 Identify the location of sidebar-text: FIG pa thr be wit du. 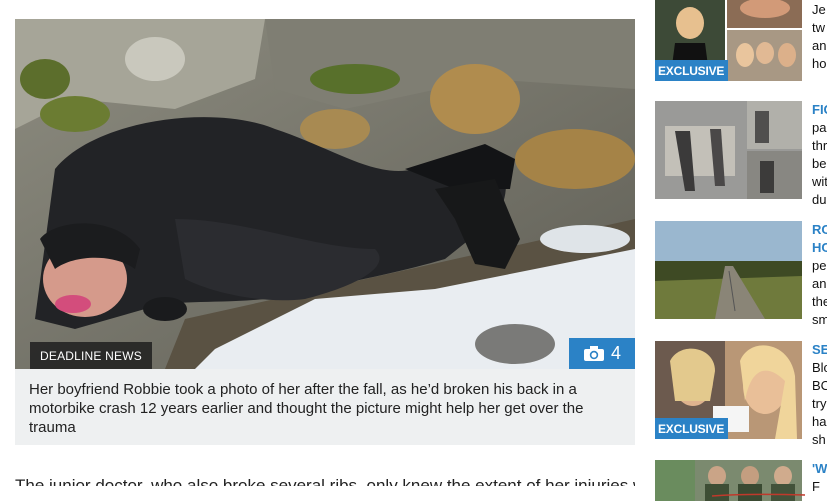
(819, 155).